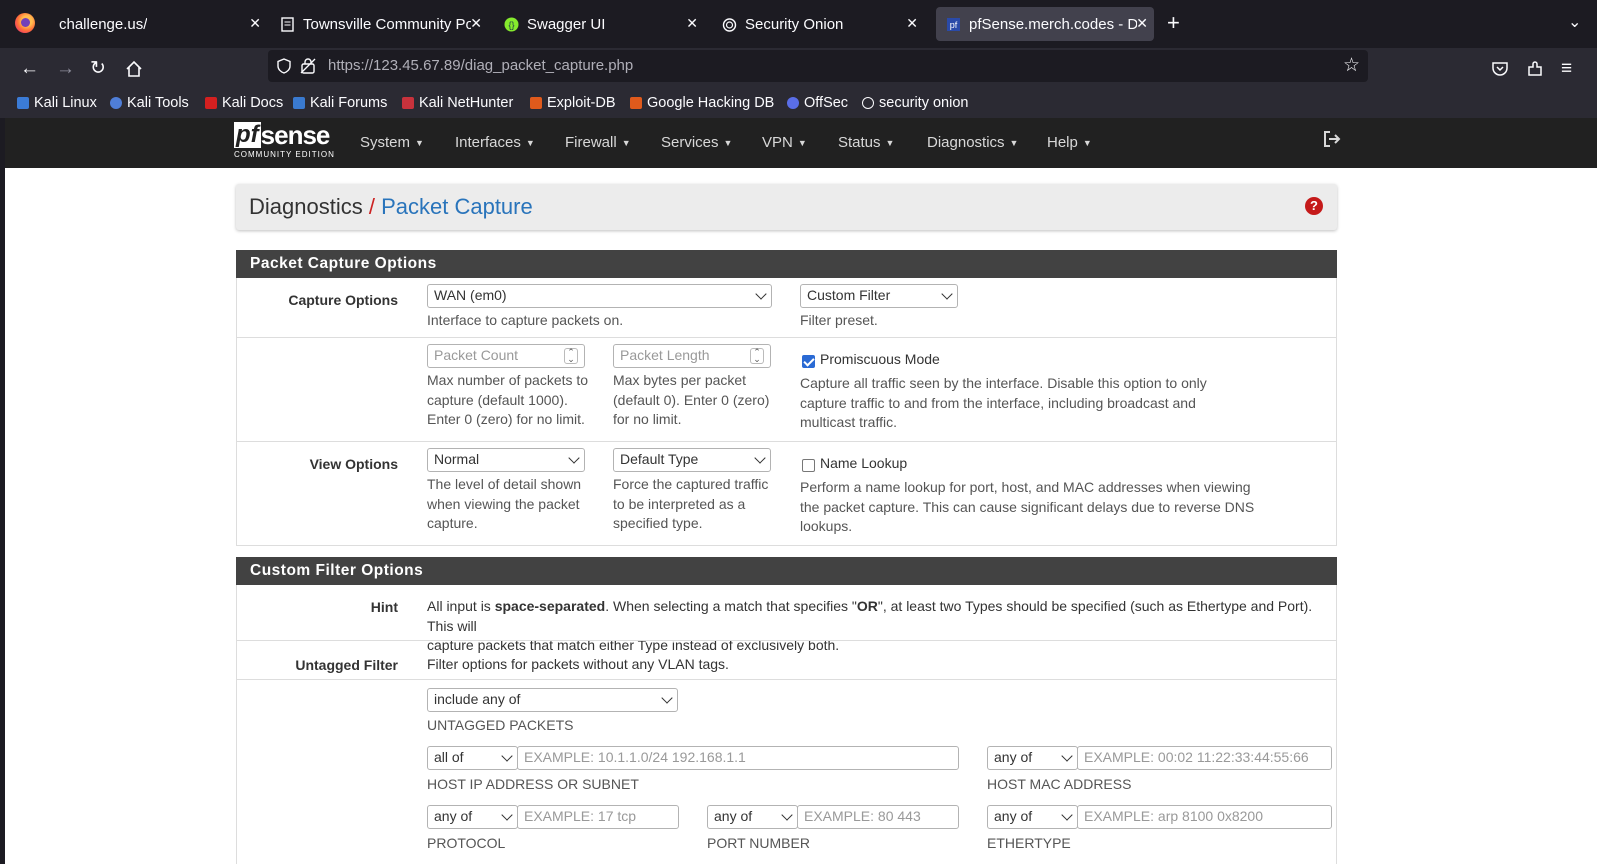 Image resolution: width=1597 pixels, height=864 pixels. Describe the element at coordinates (972, 142) in the screenshot. I see `menu-diagnostics: Diagnostics ▼` at that location.